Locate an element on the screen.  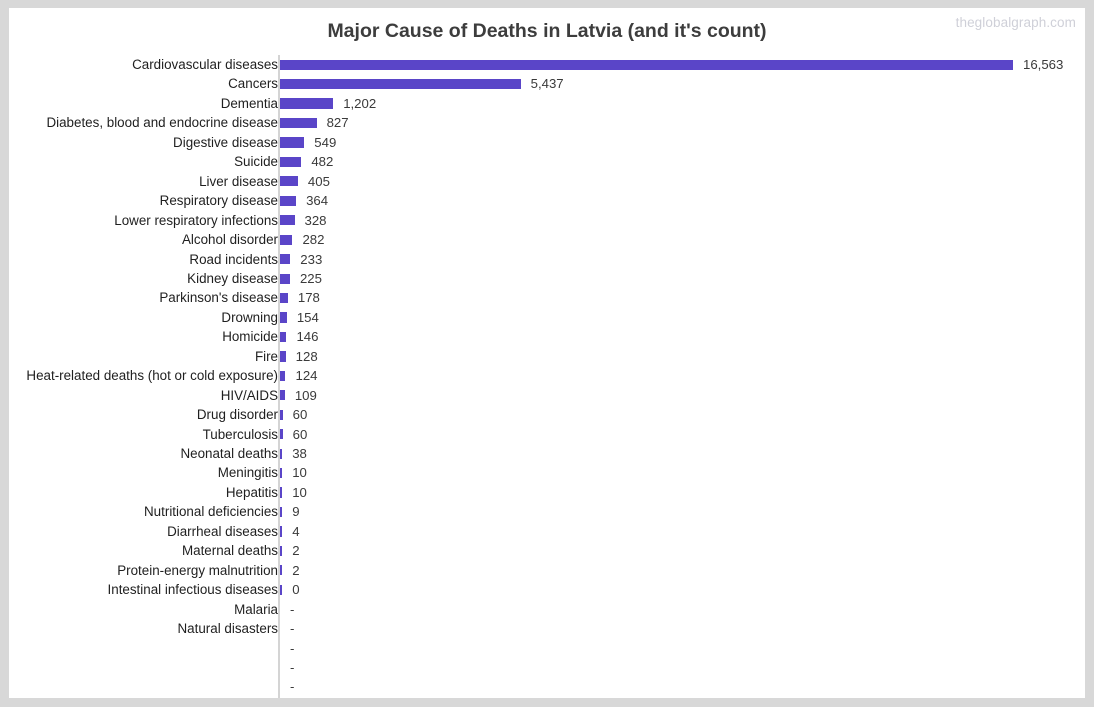
bar-row: Malaria - is located at coordinates (547, 609).